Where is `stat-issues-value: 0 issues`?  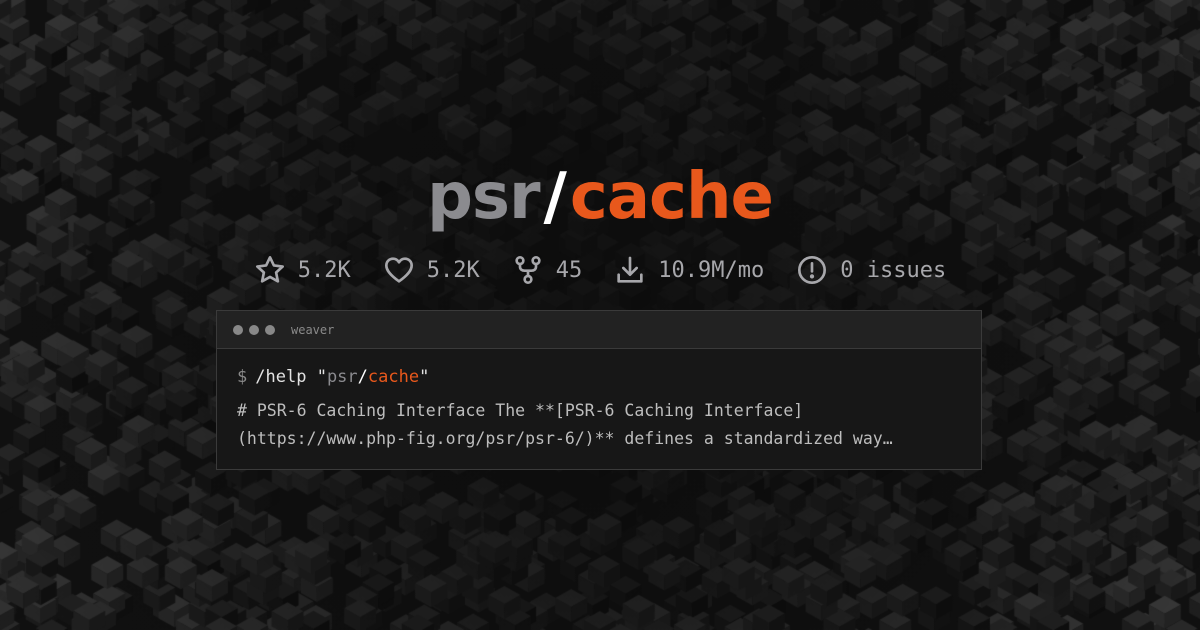 stat-issues-value: 0 issues is located at coordinates (893, 270).